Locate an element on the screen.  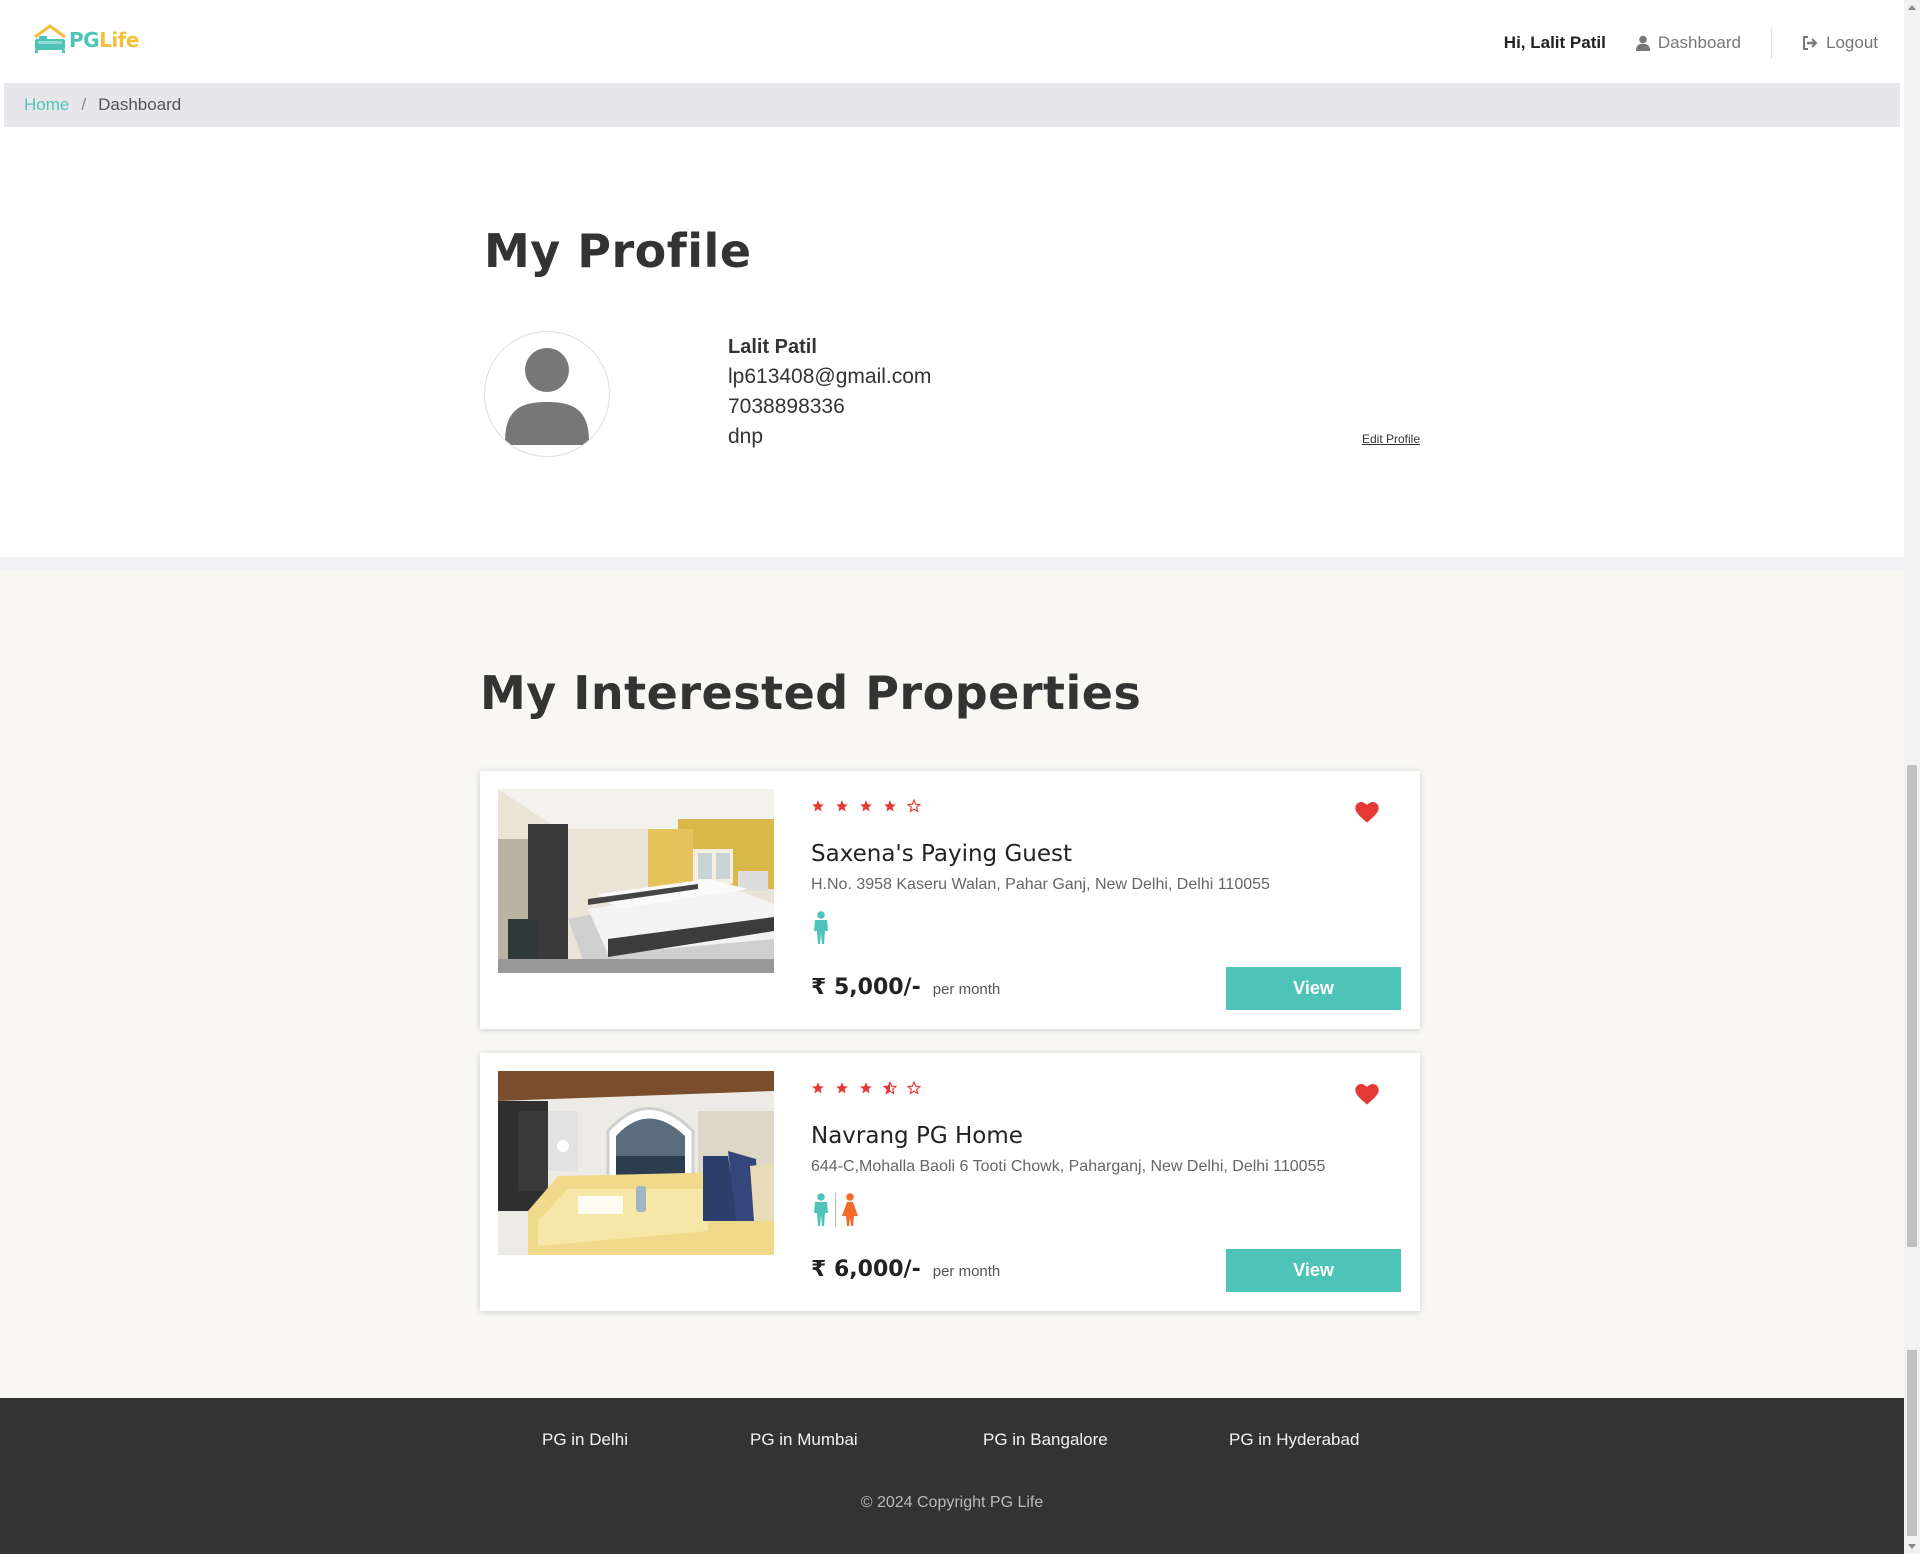
copyright: © 2024 Copyright PG Life is located at coordinates (952, 1502).